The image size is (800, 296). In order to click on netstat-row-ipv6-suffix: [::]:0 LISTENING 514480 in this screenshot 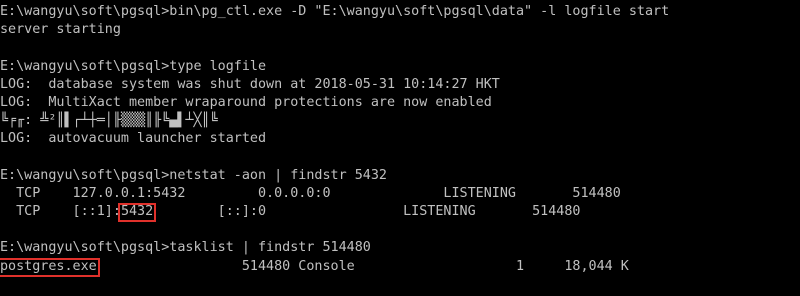, I will do `click(367, 212)`.